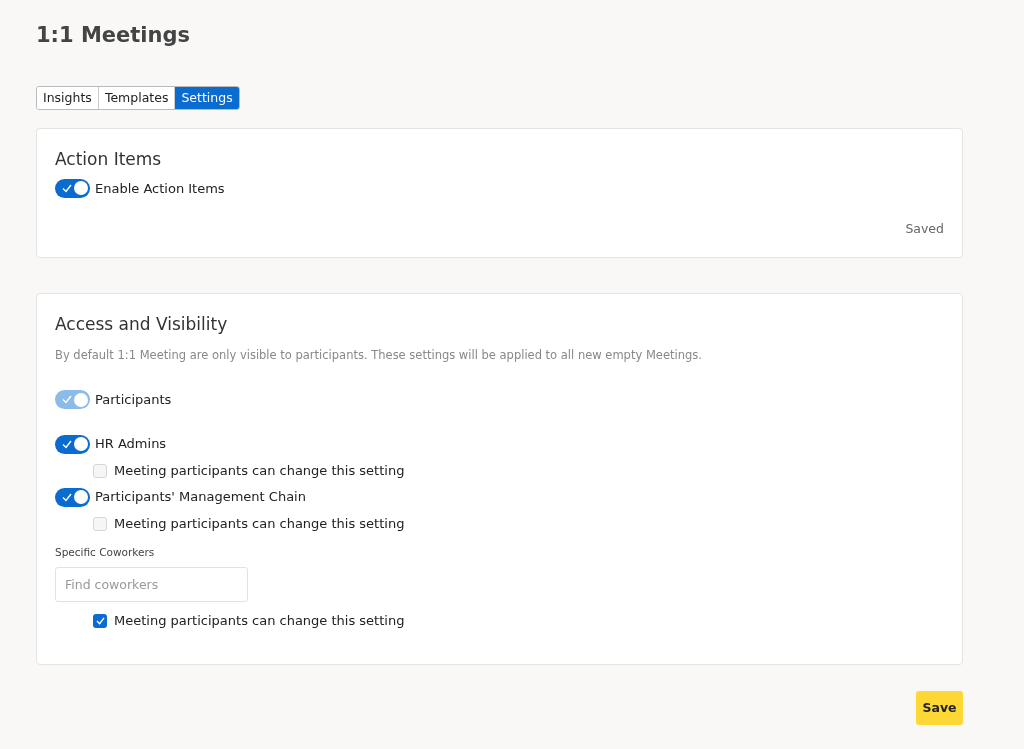 The height and width of the screenshot is (749, 1024). What do you see at coordinates (131, 444) in the screenshot?
I see `toggle-label: HR Admins` at bounding box center [131, 444].